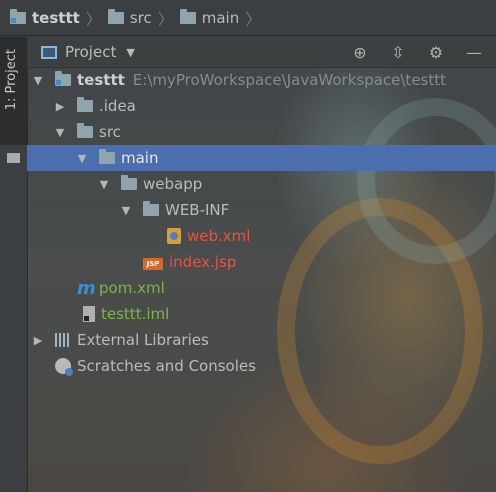 The height and width of the screenshot is (492, 496). Describe the element at coordinates (417, 52) in the screenshot. I see `header-toolbar: ⊕ ⇳ ⚙ —` at that location.